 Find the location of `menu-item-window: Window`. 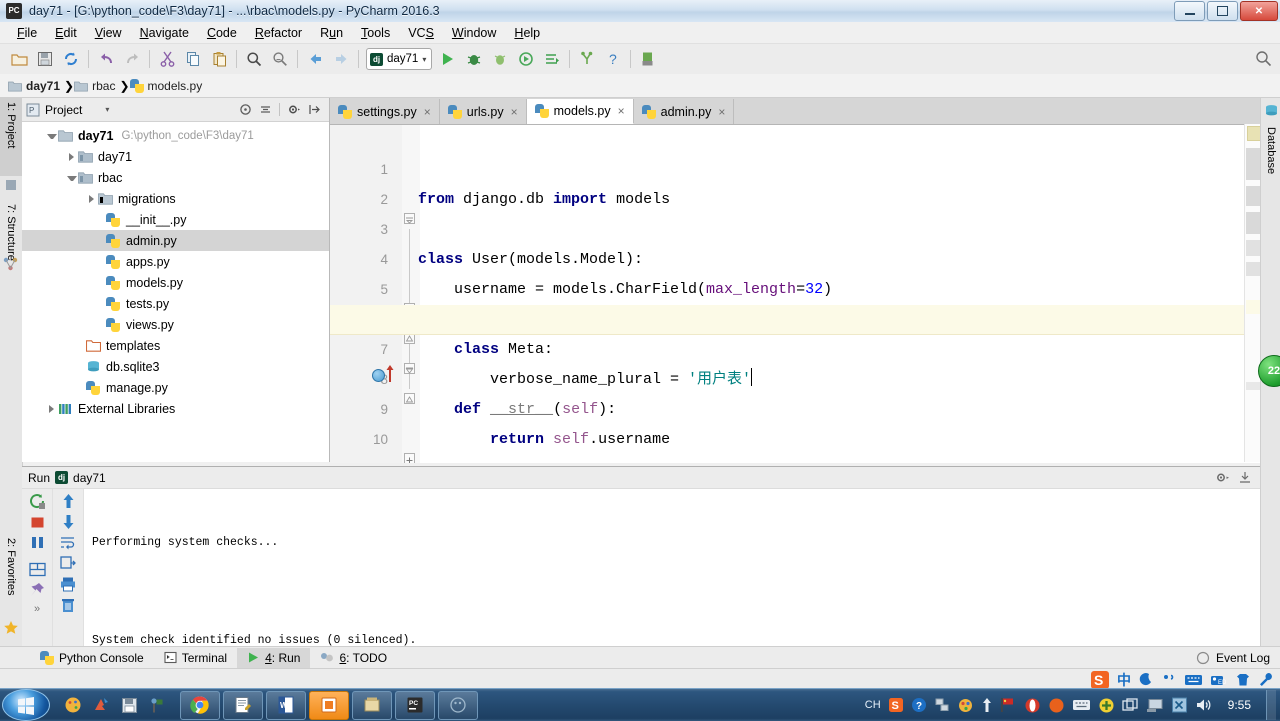

menu-item-window: Window is located at coordinates (474, 33).